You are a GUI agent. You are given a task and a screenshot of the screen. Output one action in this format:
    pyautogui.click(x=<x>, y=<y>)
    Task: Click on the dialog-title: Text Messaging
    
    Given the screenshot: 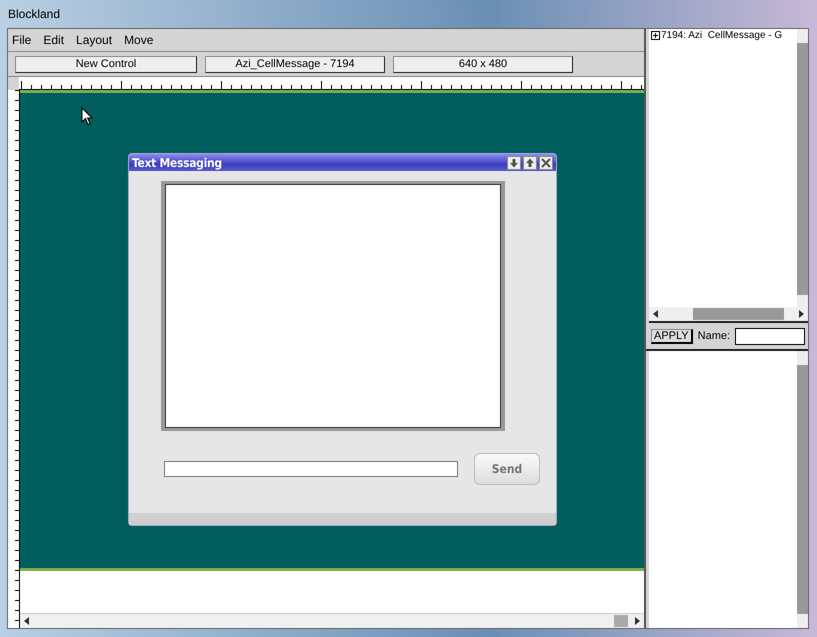 What is the action you would take?
    pyautogui.click(x=177, y=163)
    